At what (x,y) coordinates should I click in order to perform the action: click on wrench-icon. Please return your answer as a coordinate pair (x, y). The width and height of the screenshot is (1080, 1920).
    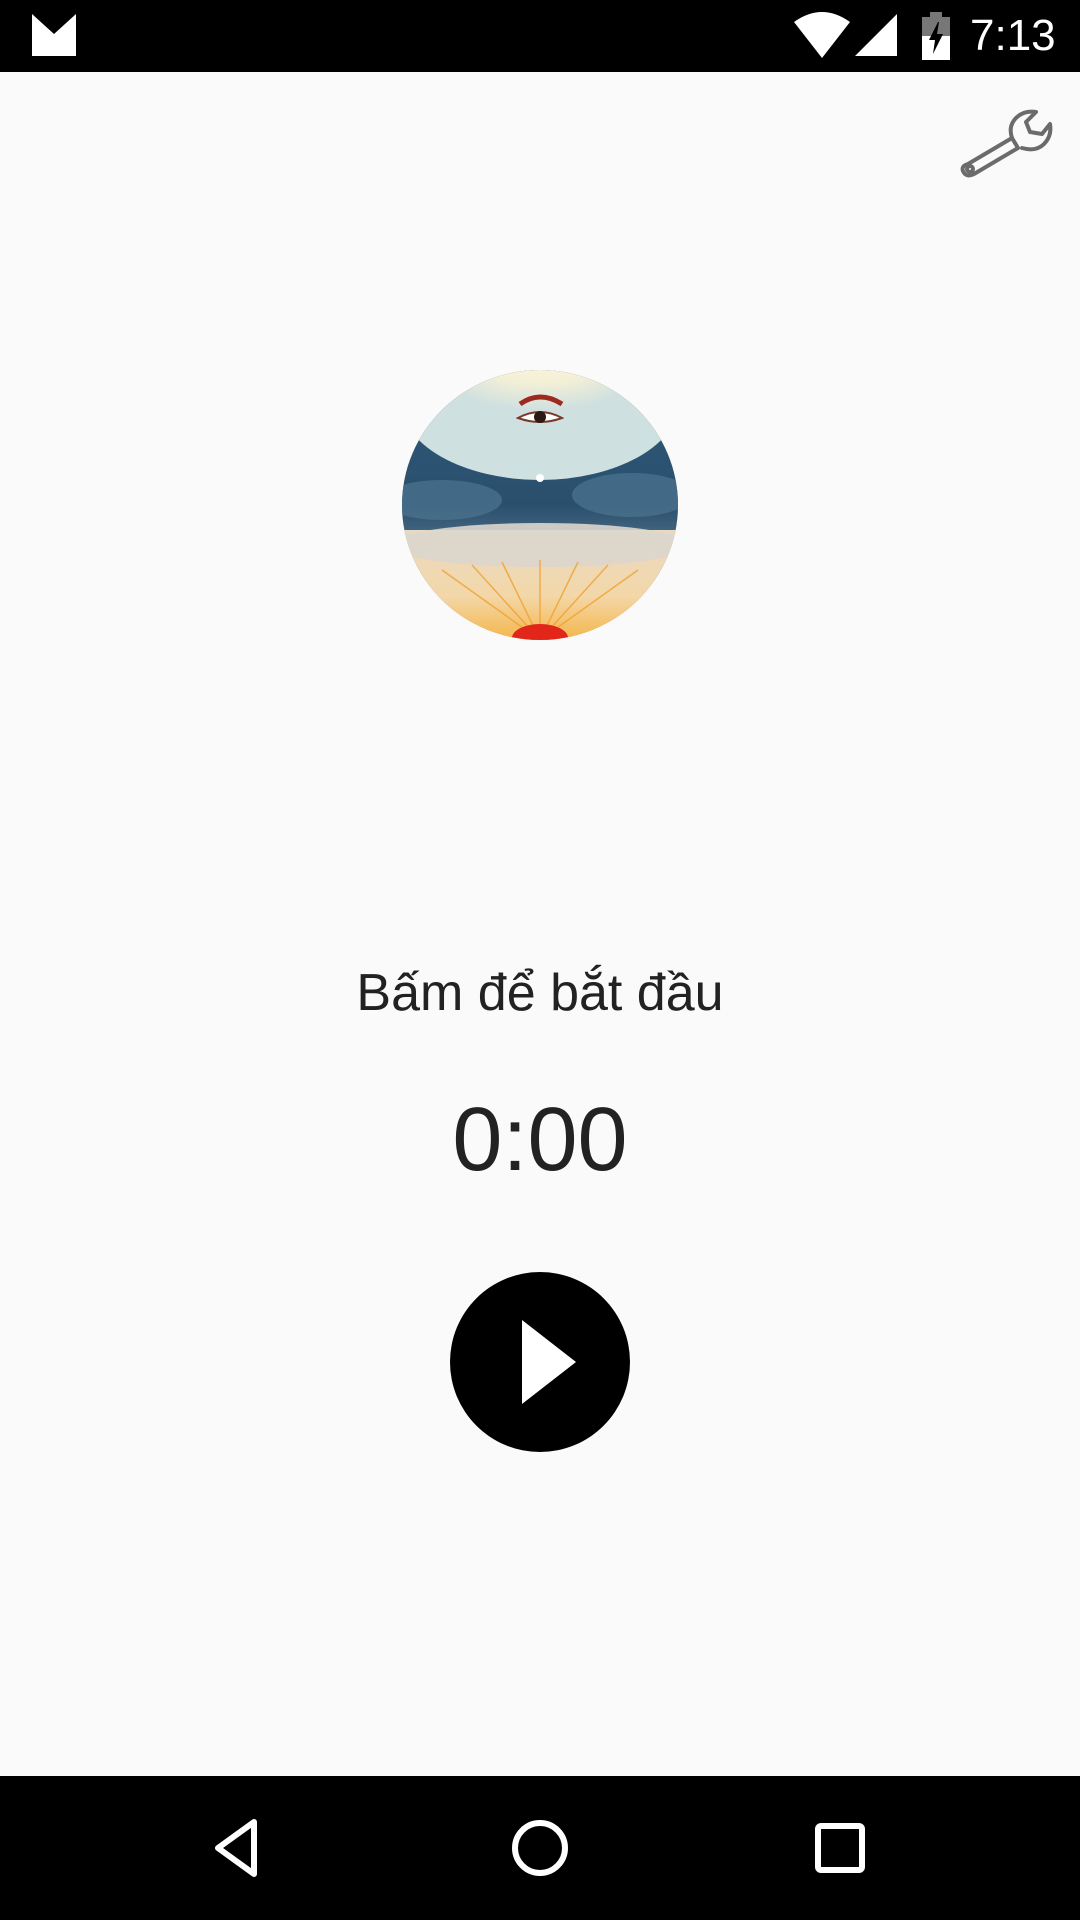
    Looking at the image, I should click on (1006, 143).